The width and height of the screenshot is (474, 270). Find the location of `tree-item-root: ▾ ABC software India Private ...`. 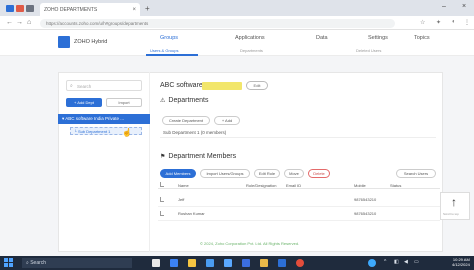

tree-item-root: ▾ ABC software India Private ... is located at coordinates (104, 119).